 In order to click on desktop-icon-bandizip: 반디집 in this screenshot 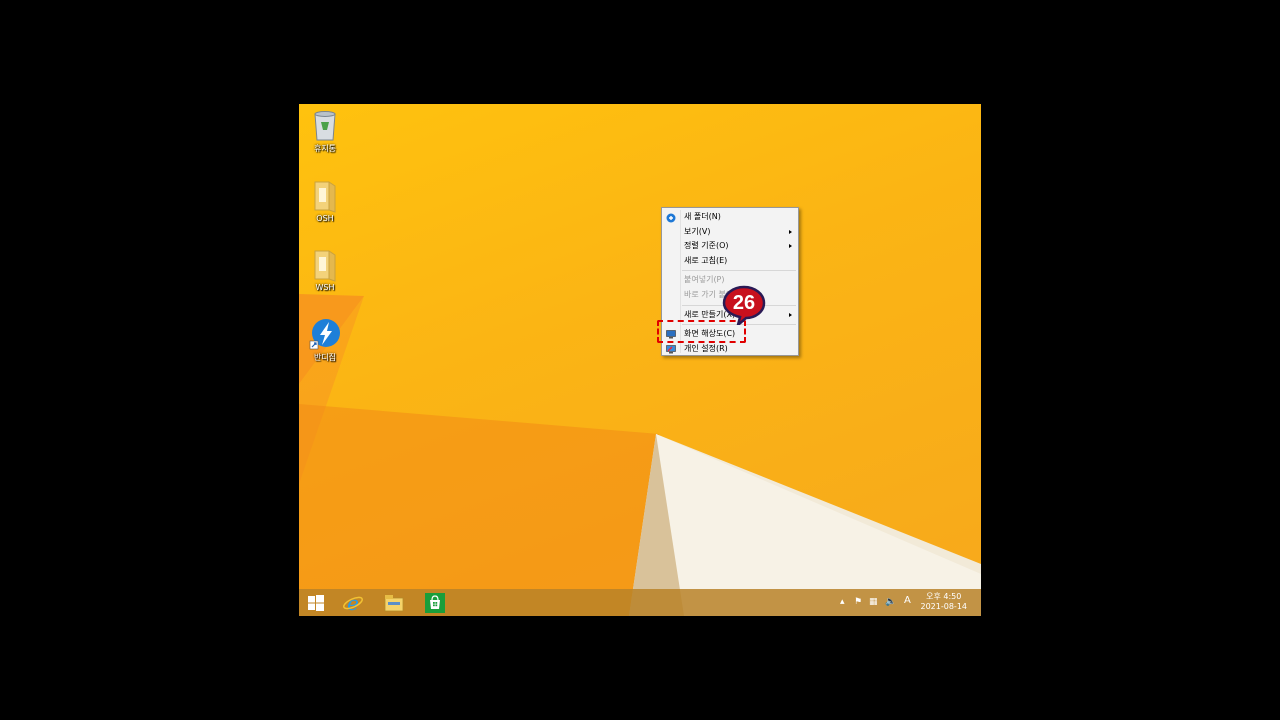, I will do `click(325, 340)`.